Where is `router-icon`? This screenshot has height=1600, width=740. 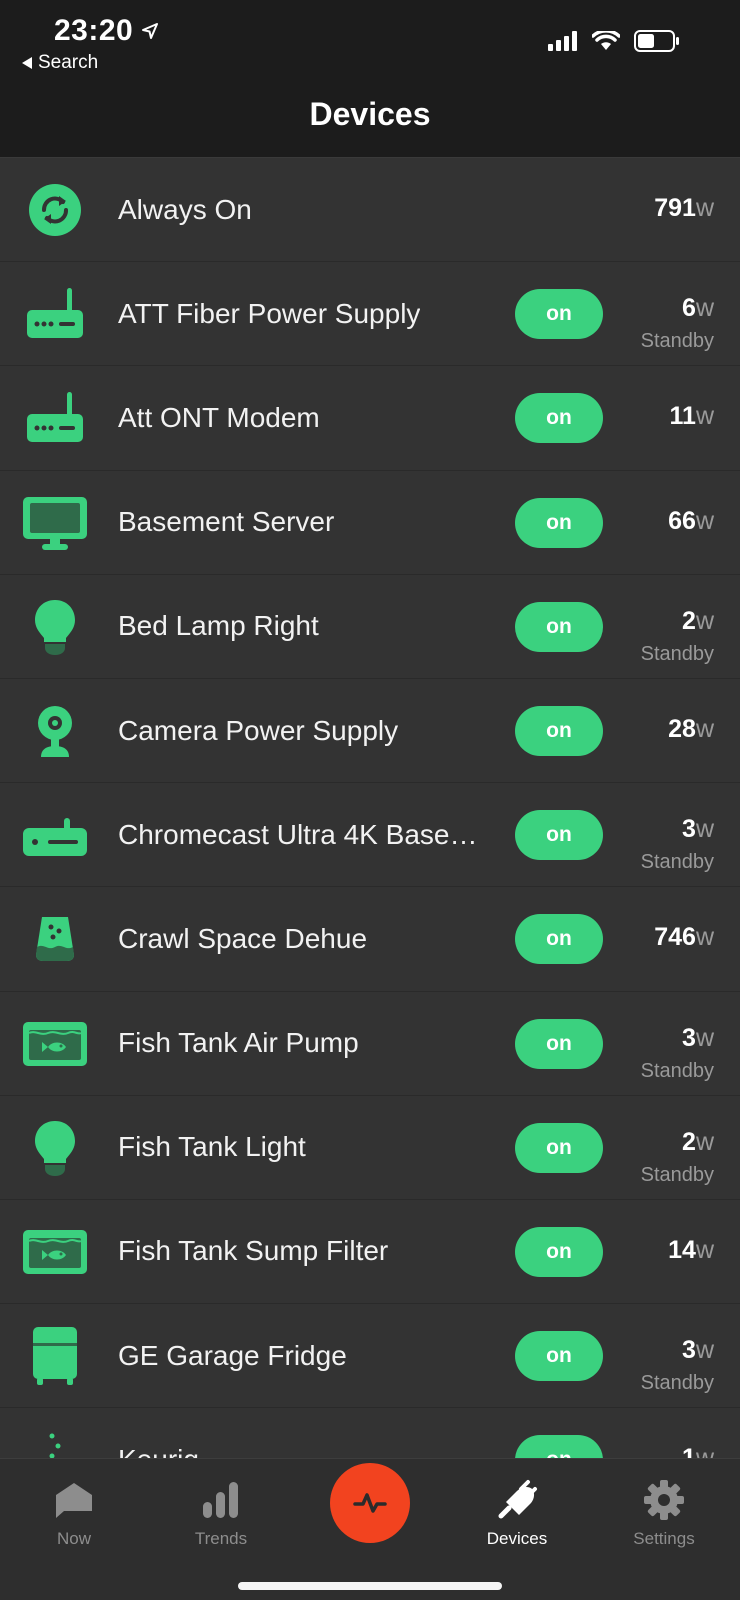 router-icon is located at coordinates (55, 418).